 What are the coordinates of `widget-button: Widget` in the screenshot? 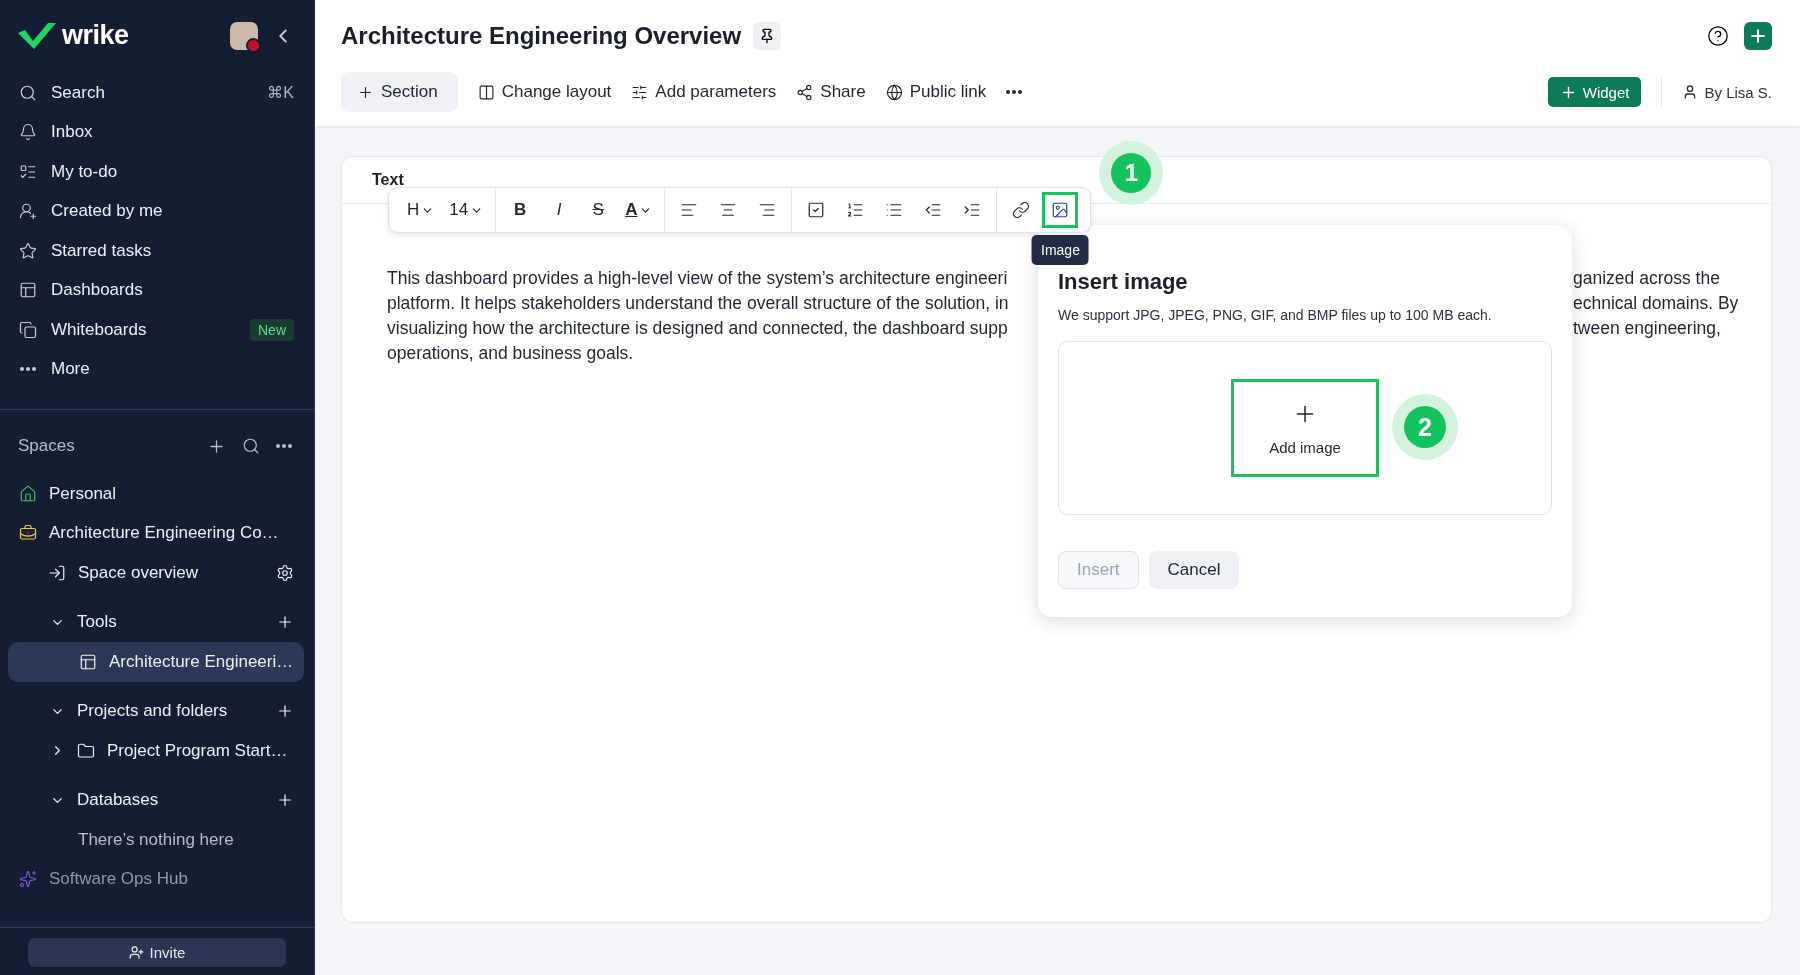 It's located at (1594, 92).